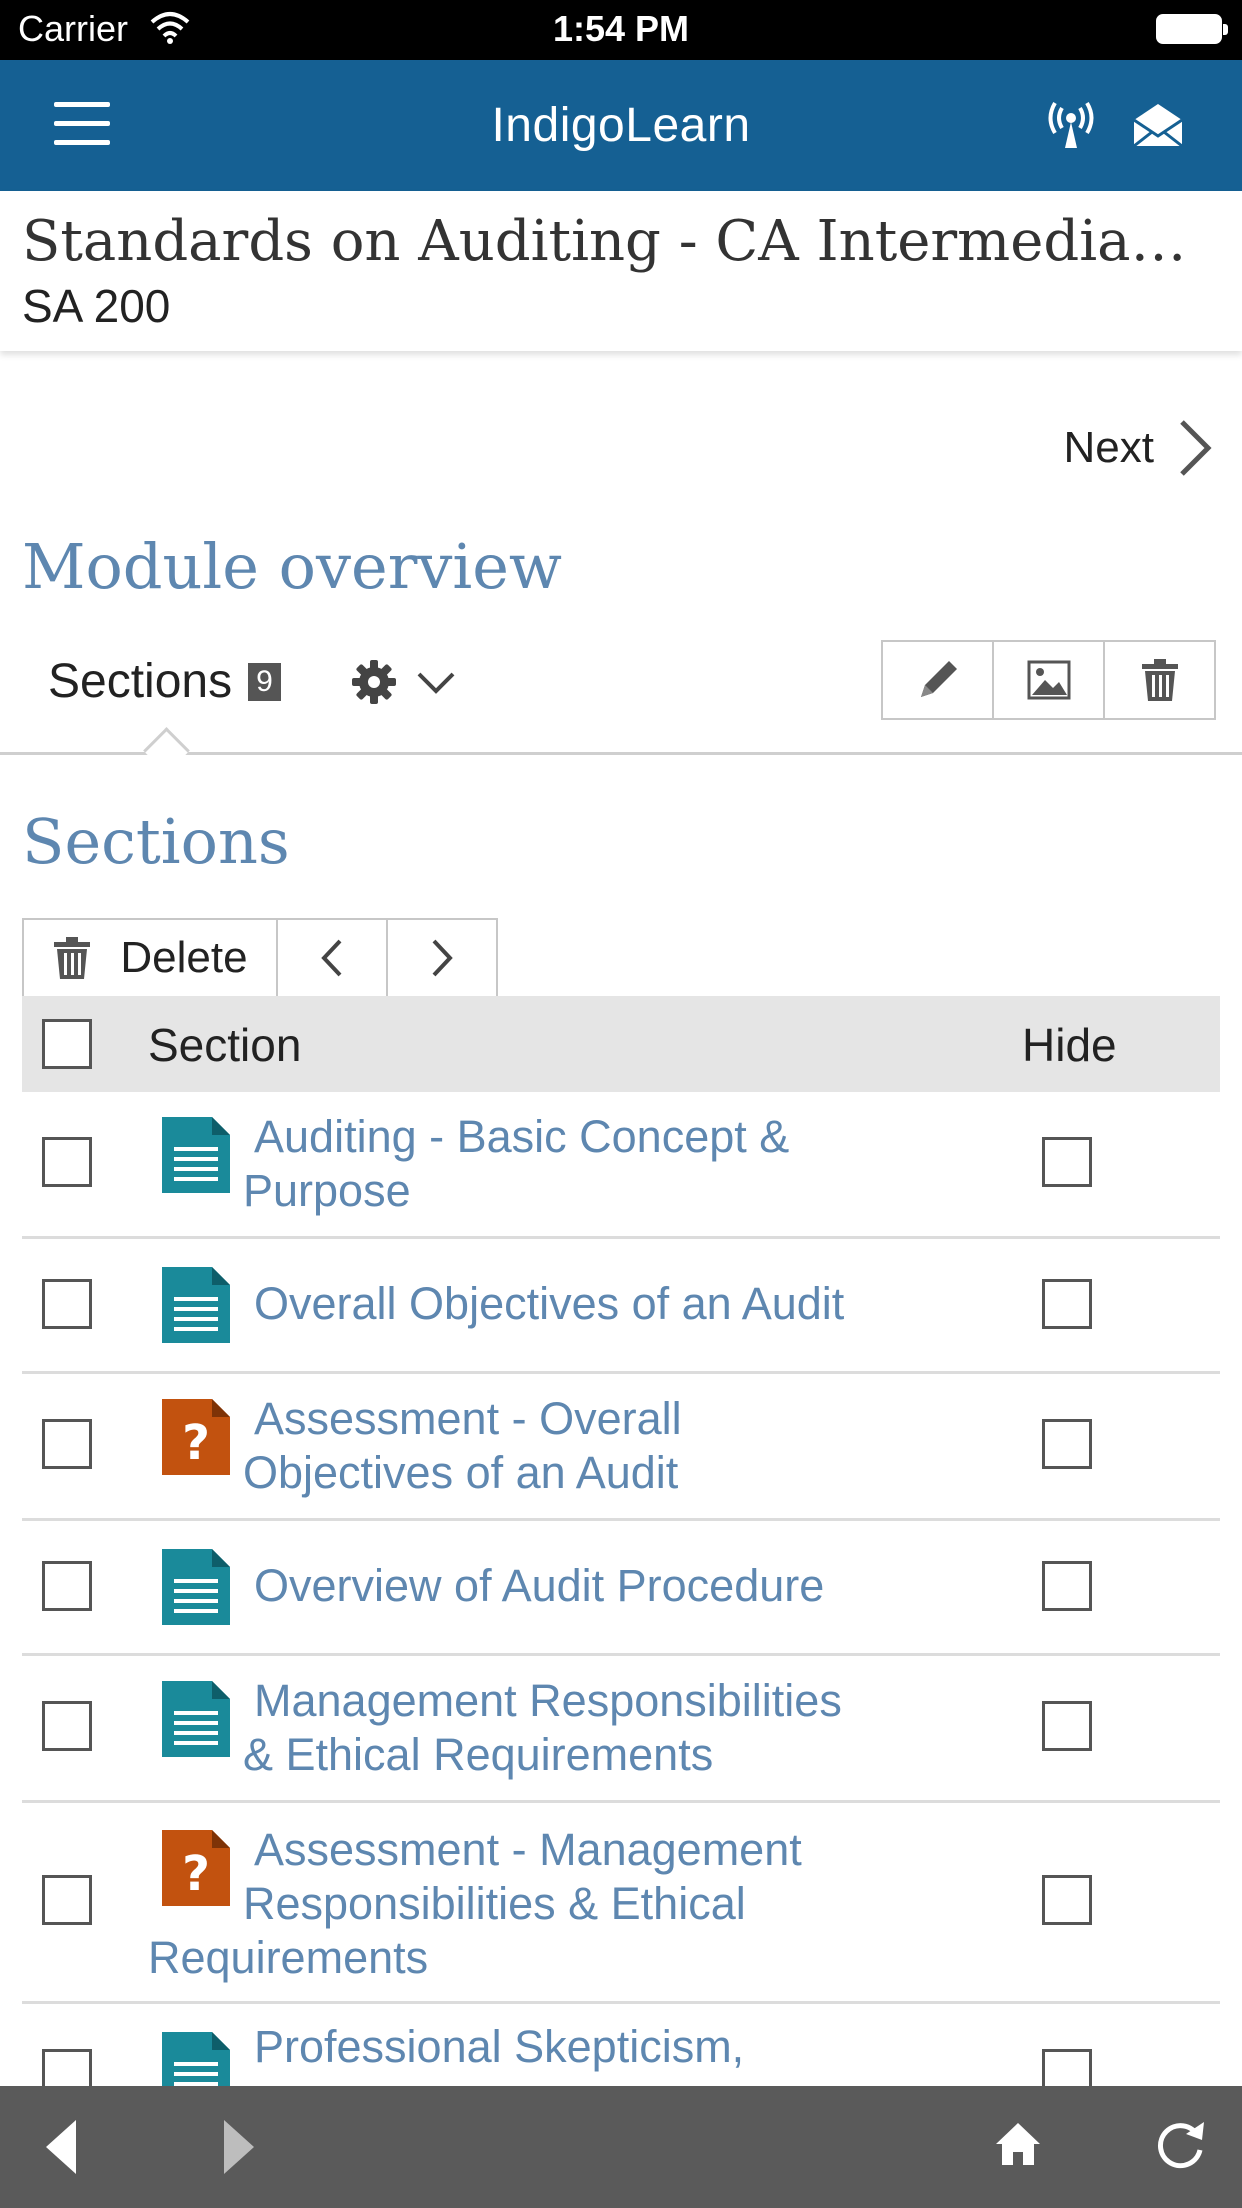 Image resolution: width=1242 pixels, height=2208 pixels. Describe the element at coordinates (1069, 1045) in the screenshot. I see `column-header-hide: Hide` at that location.